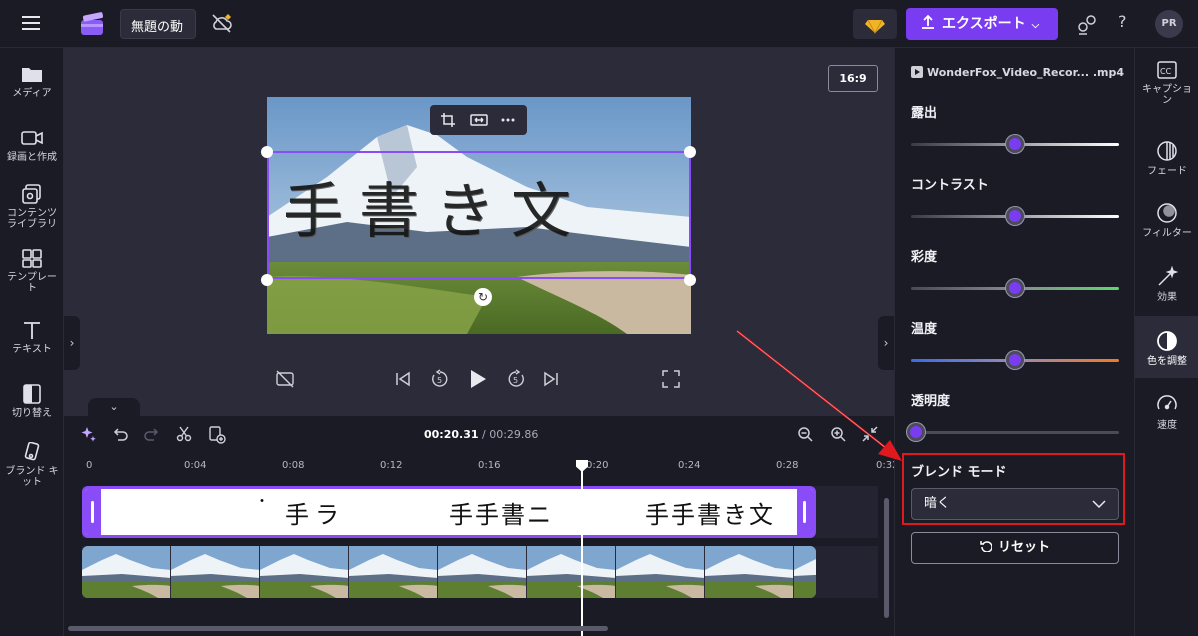 This screenshot has height=636, width=1198. I want to click on sidebar-item-speed: 速度, so click(1166, 412).